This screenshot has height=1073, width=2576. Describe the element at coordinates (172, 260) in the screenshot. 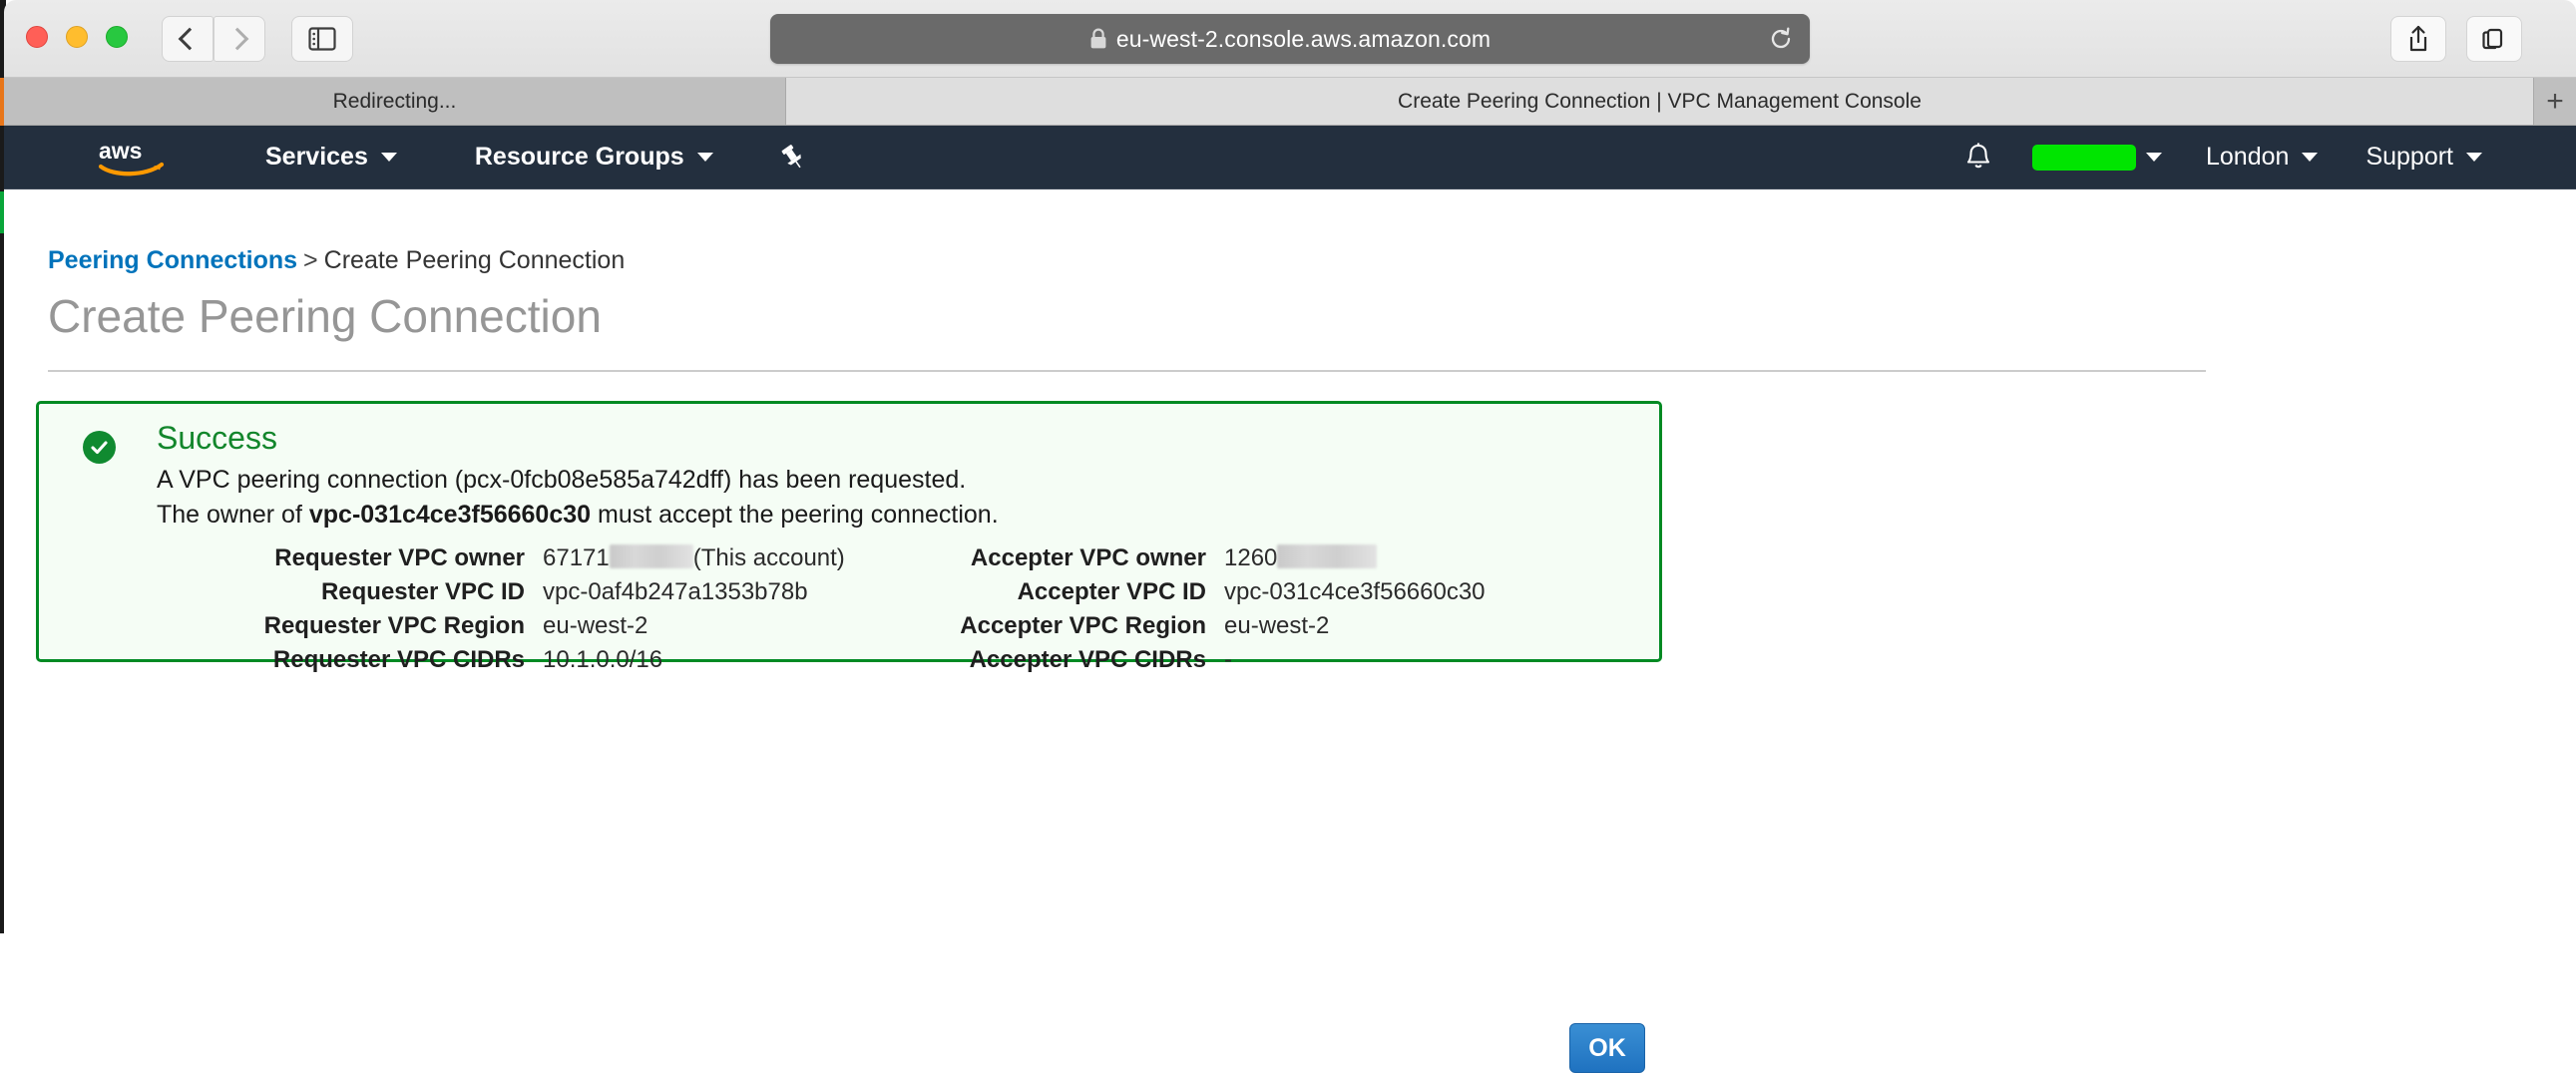

I see `breadcrumb-link-peering-connections: Peering Connections` at that location.